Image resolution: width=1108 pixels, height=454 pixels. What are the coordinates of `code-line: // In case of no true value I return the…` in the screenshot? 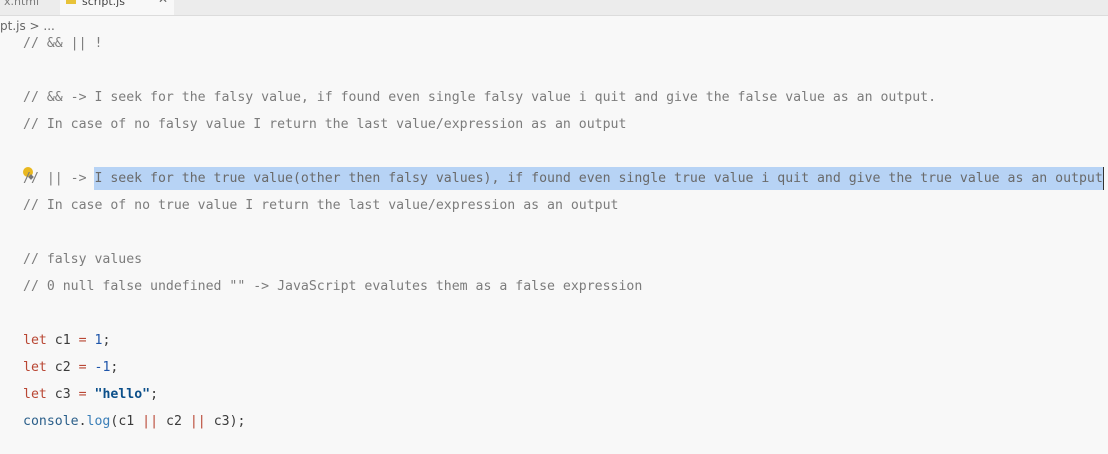 It's located at (321, 205).